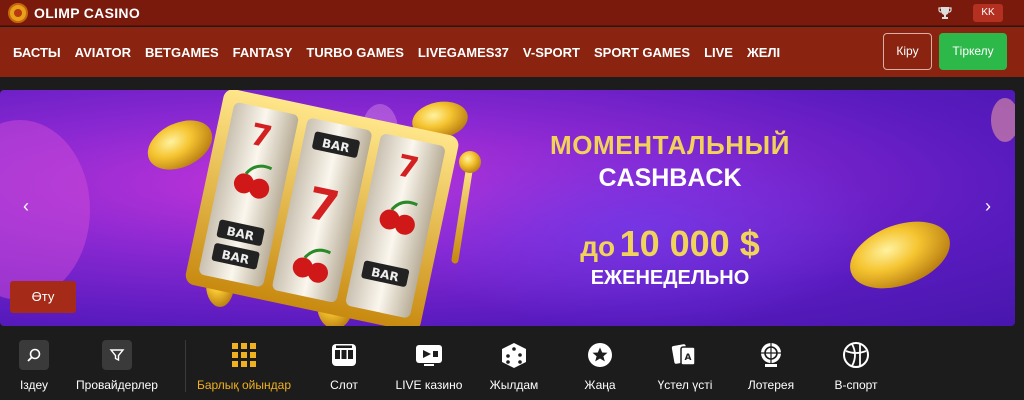  I want to click on nav-item-more: ЖЕЛІ, so click(763, 52).